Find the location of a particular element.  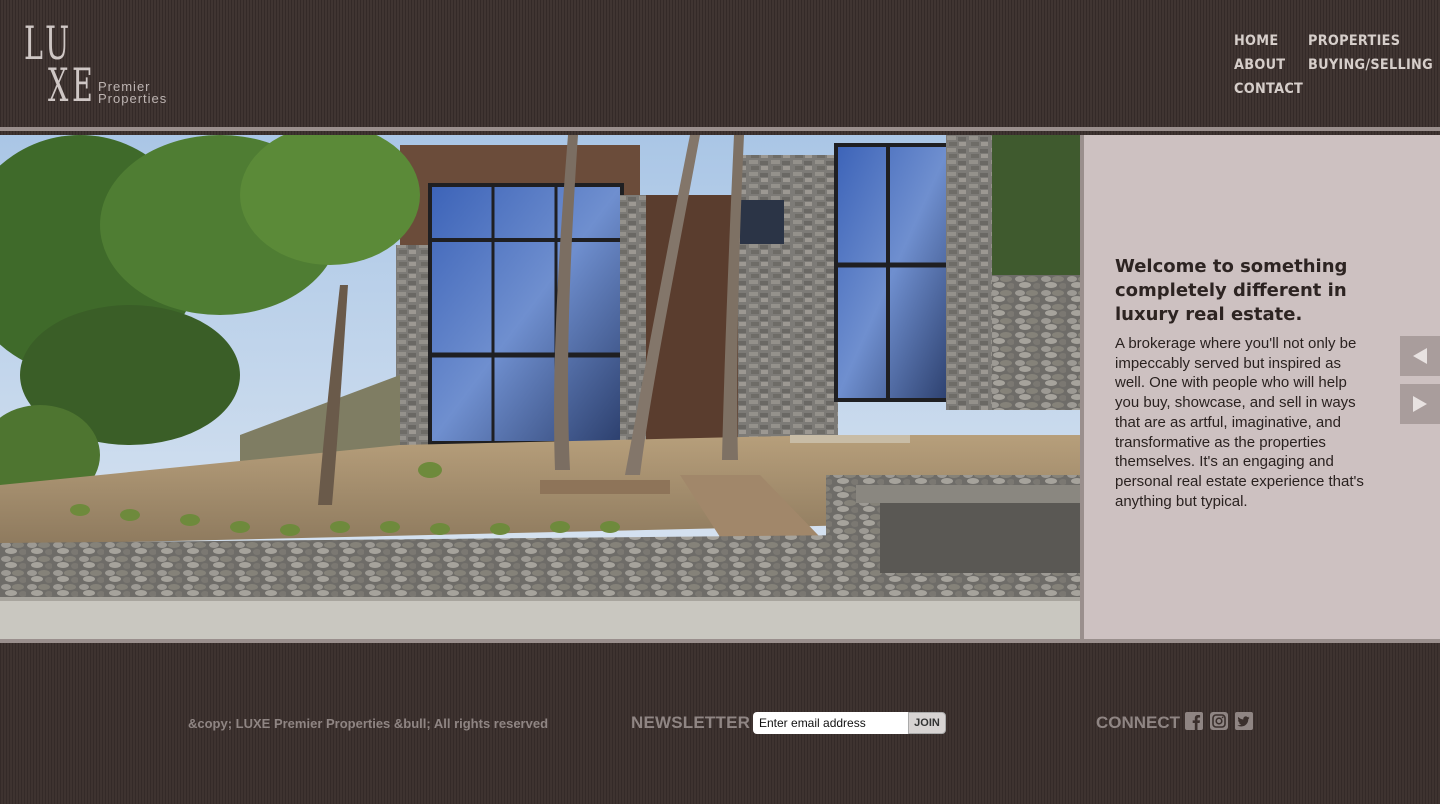

connect-label: CONNECT is located at coordinates (1138, 722).